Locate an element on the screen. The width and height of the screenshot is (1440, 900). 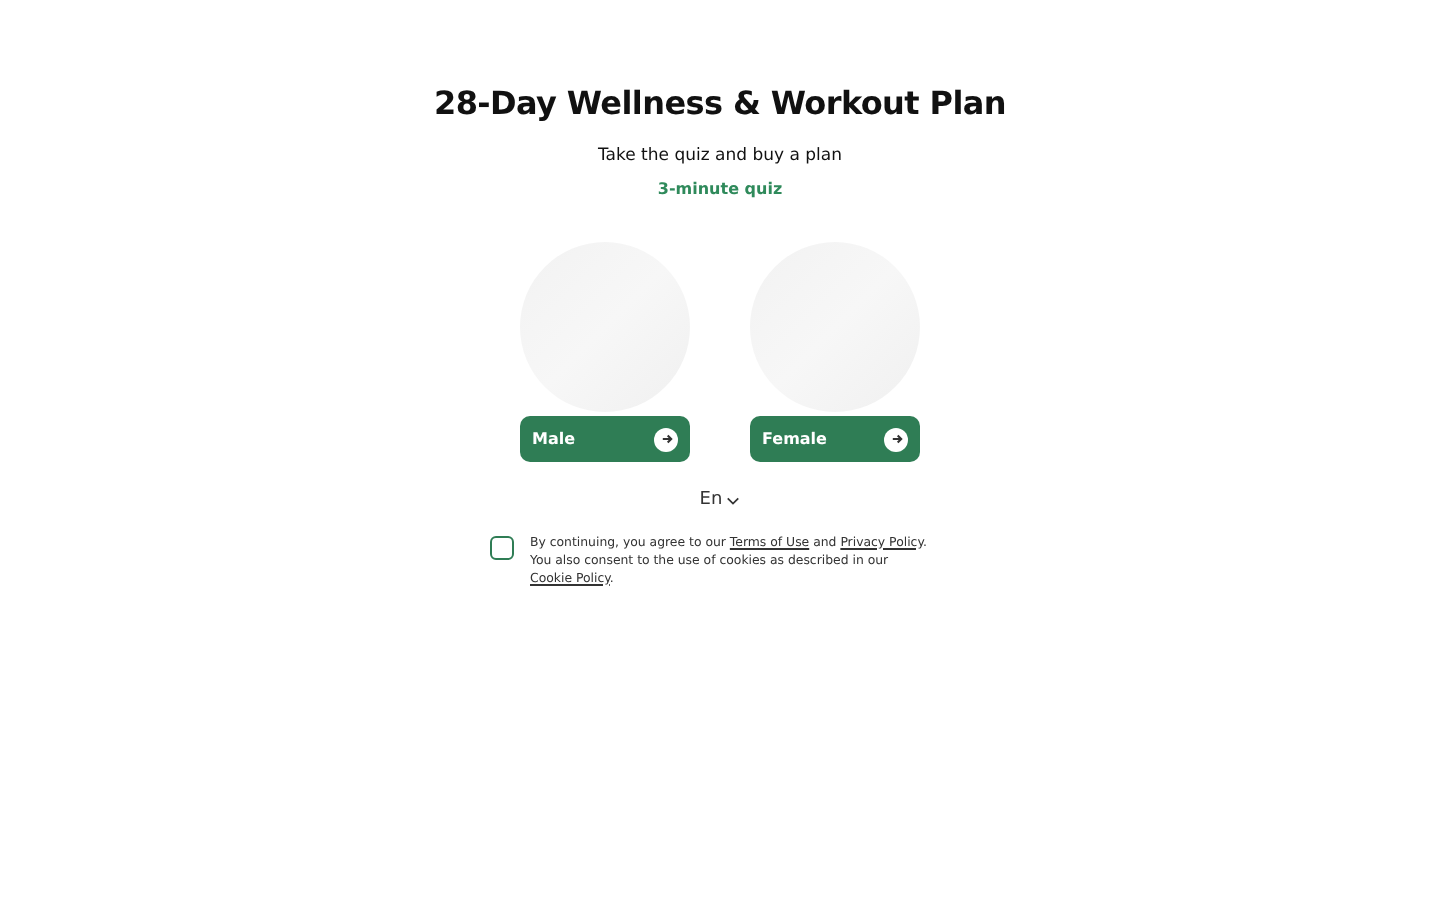
language-selector: En is located at coordinates (720, 501).